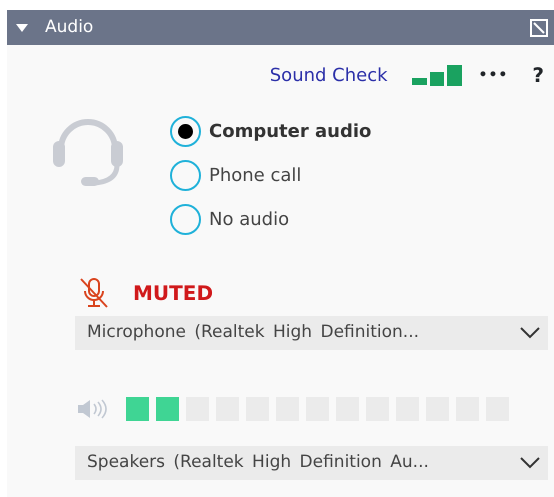 The height and width of the screenshot is (497, 554). What do you see at coordinates (249, 219) in the screenshot?
I see `option-label: No audio` at bounding box center [249, 219].